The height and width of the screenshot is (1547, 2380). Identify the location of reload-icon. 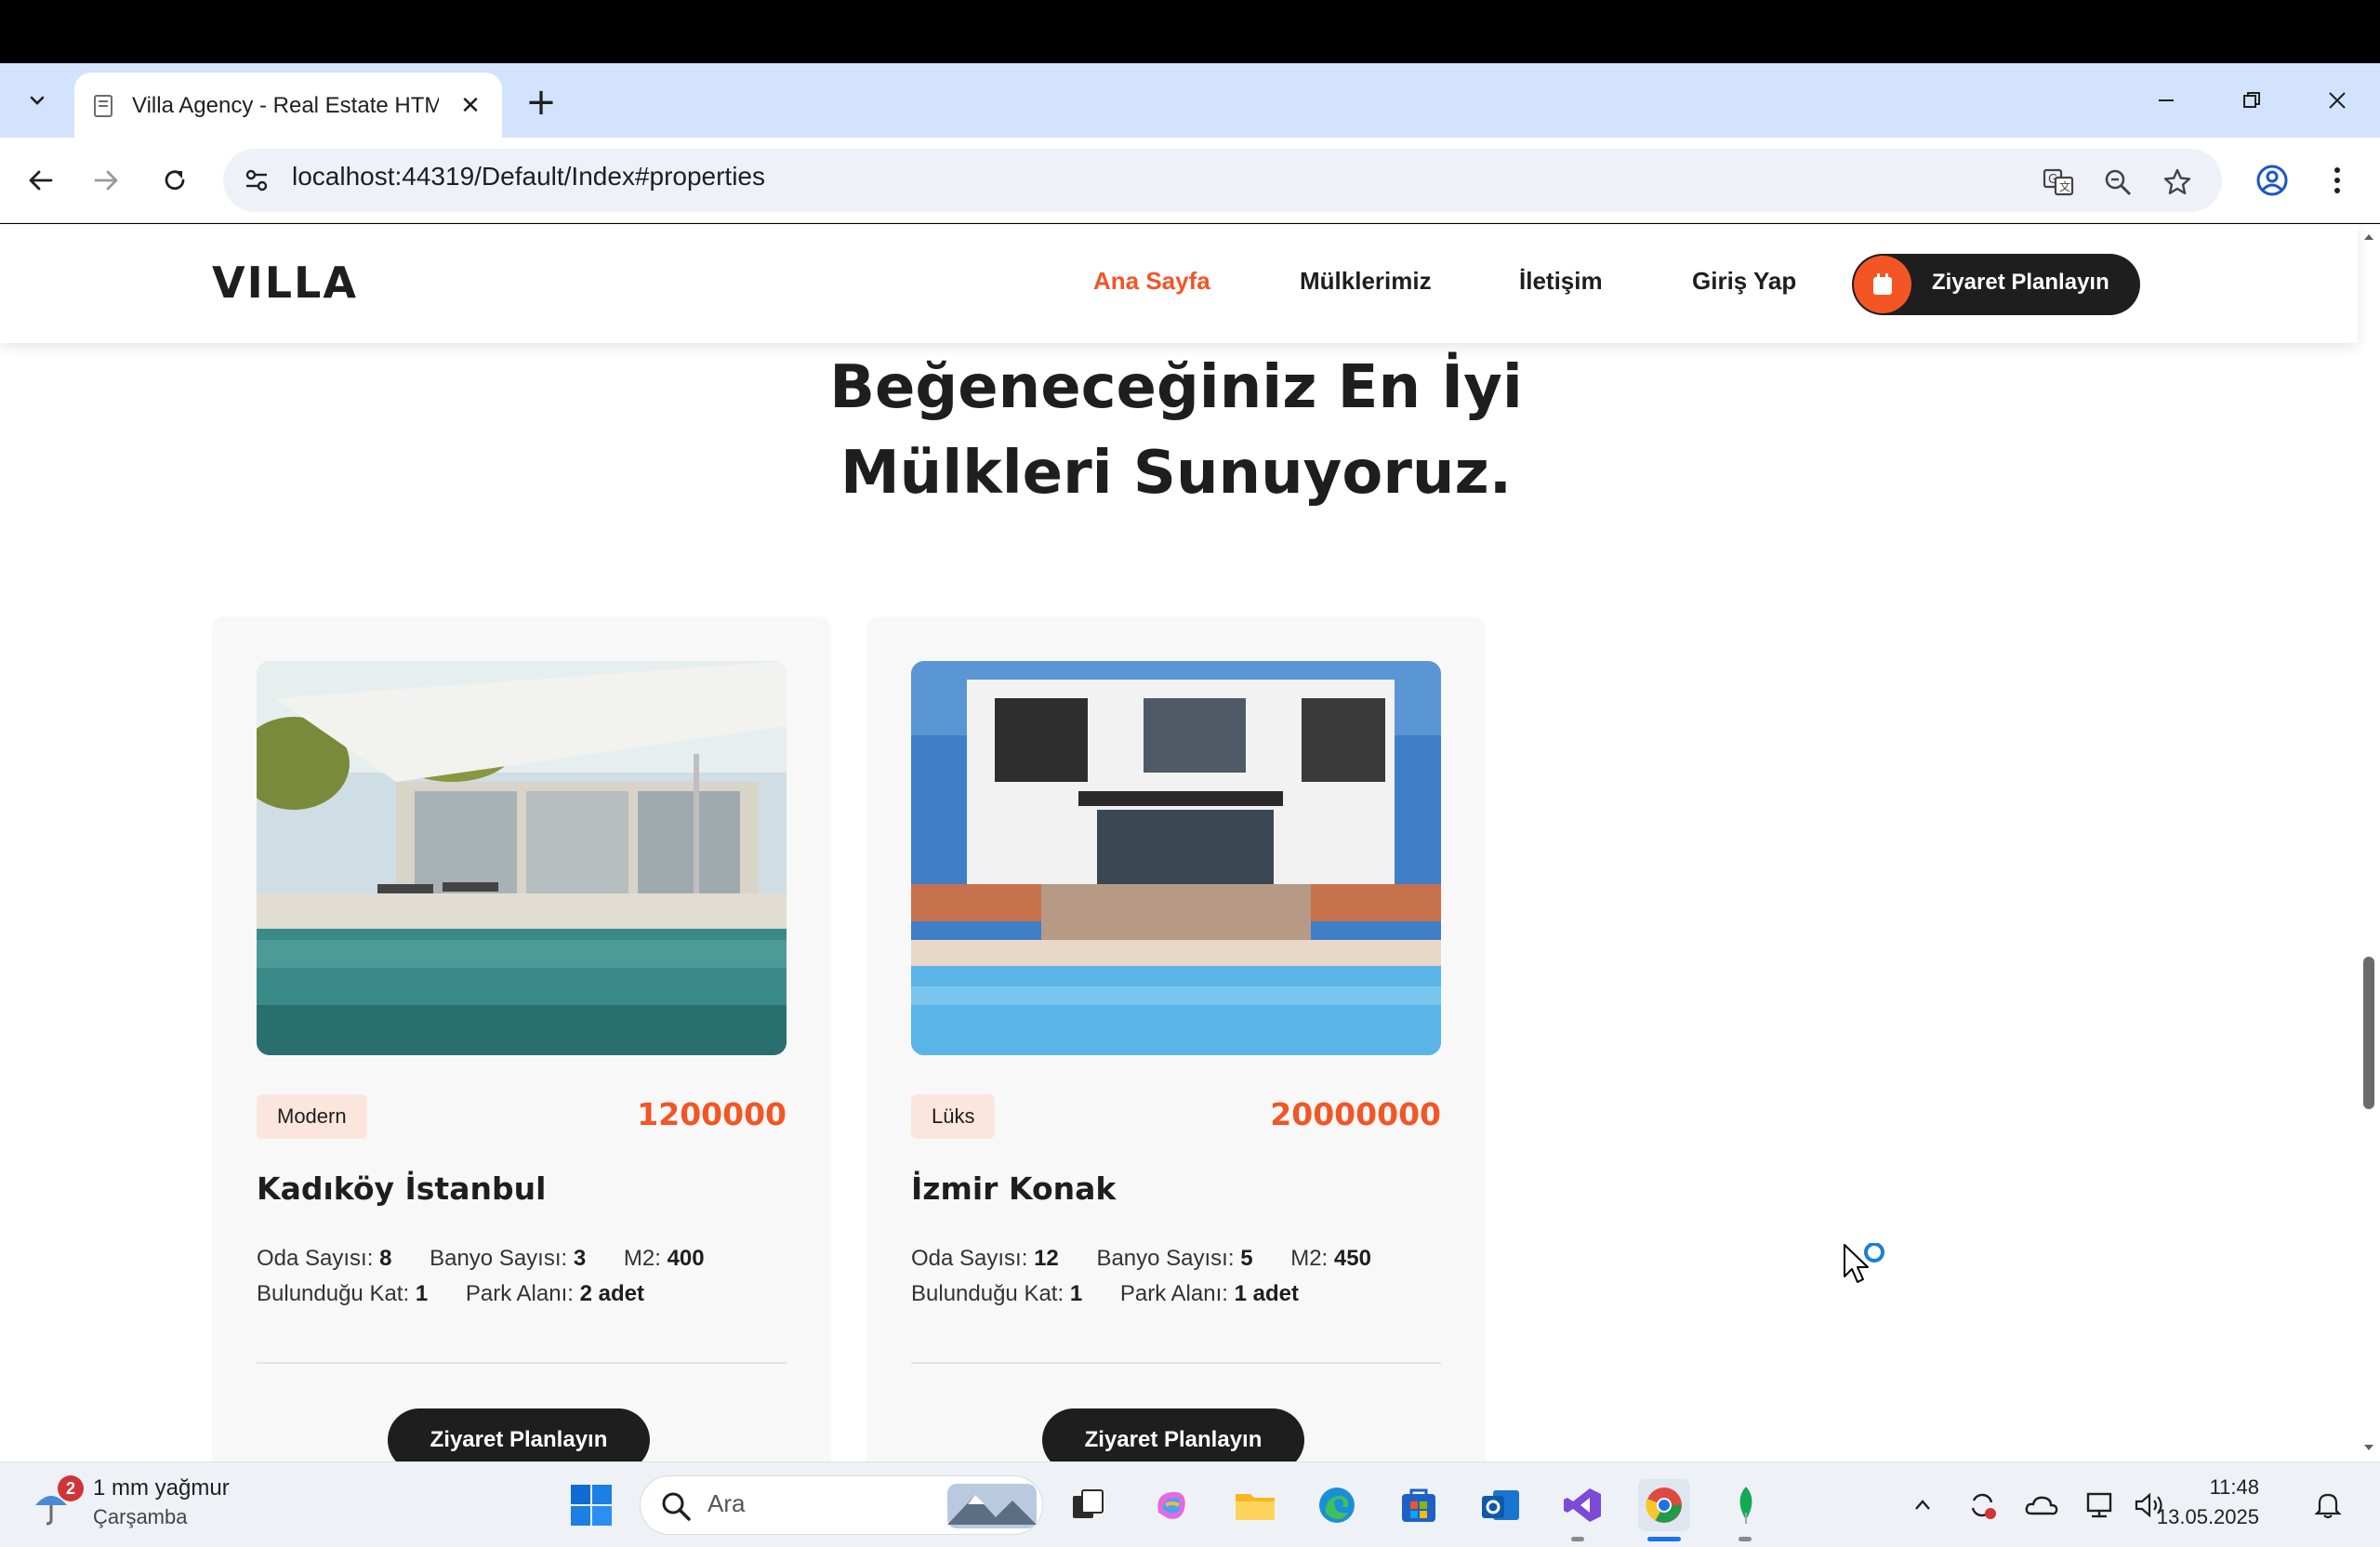
(175, 180).